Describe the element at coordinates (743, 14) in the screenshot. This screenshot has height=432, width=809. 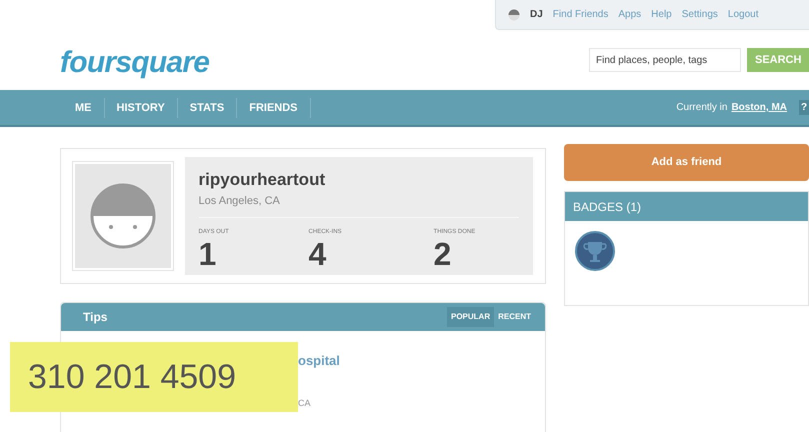
I see `account-link: Logout` at that location.